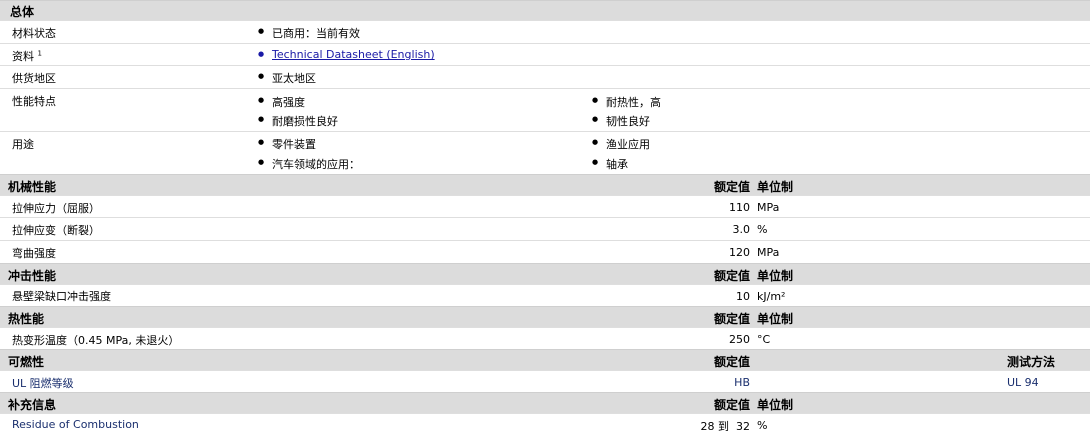 The width and height of the screenshot is (1090, 434). I want to click on property-label: 热变形温度（0.45 MPa, 未退火）, so click(96, 340).